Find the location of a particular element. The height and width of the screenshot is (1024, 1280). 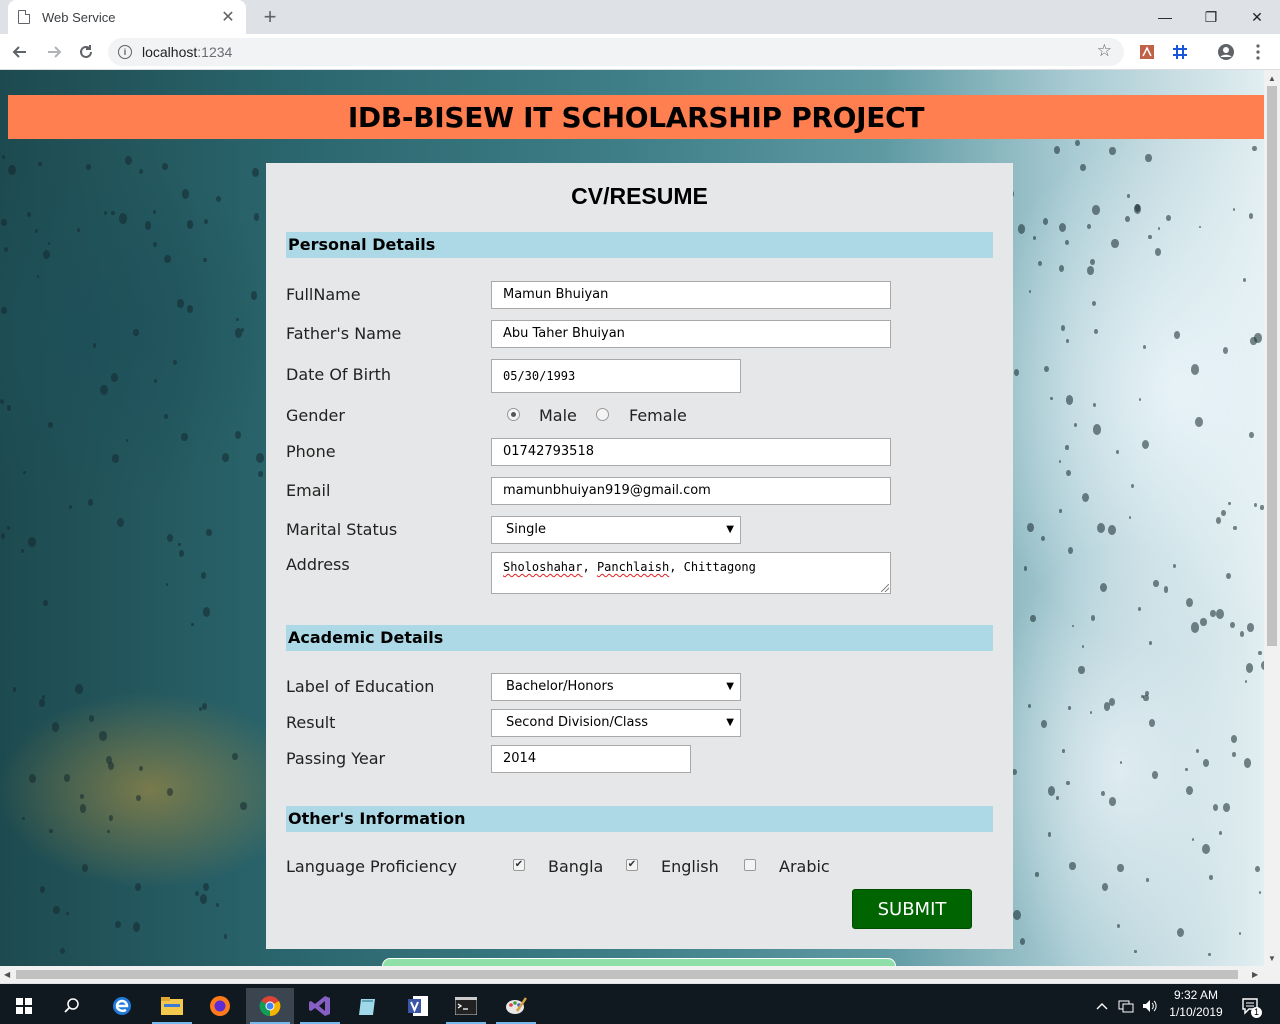

arabic-checkbox is located at coordinates (750, 865).